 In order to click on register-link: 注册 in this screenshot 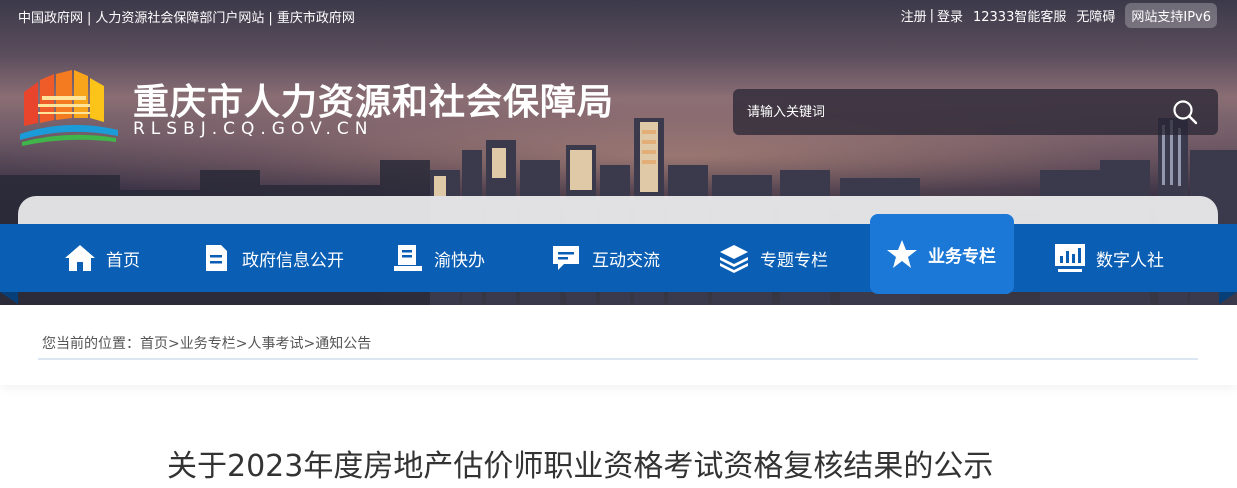, I will do `click(914, 15)`.